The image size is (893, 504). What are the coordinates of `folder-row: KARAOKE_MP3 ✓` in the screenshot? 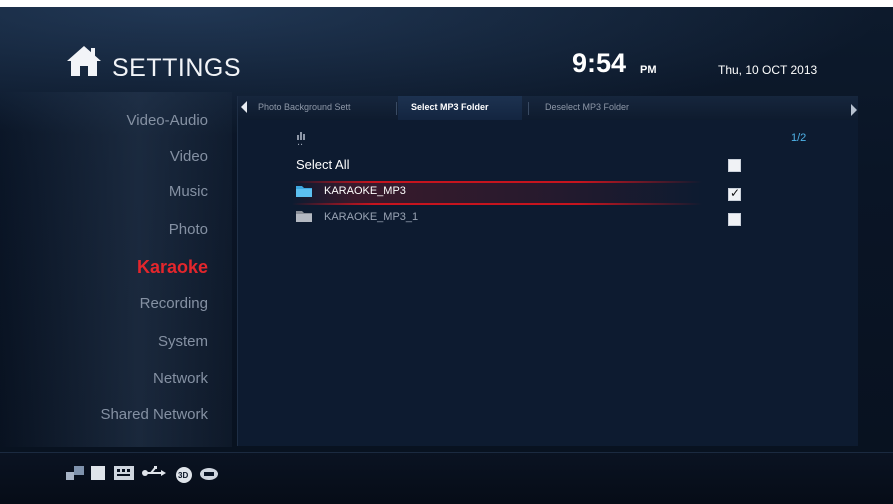 It's located at (548, 192).